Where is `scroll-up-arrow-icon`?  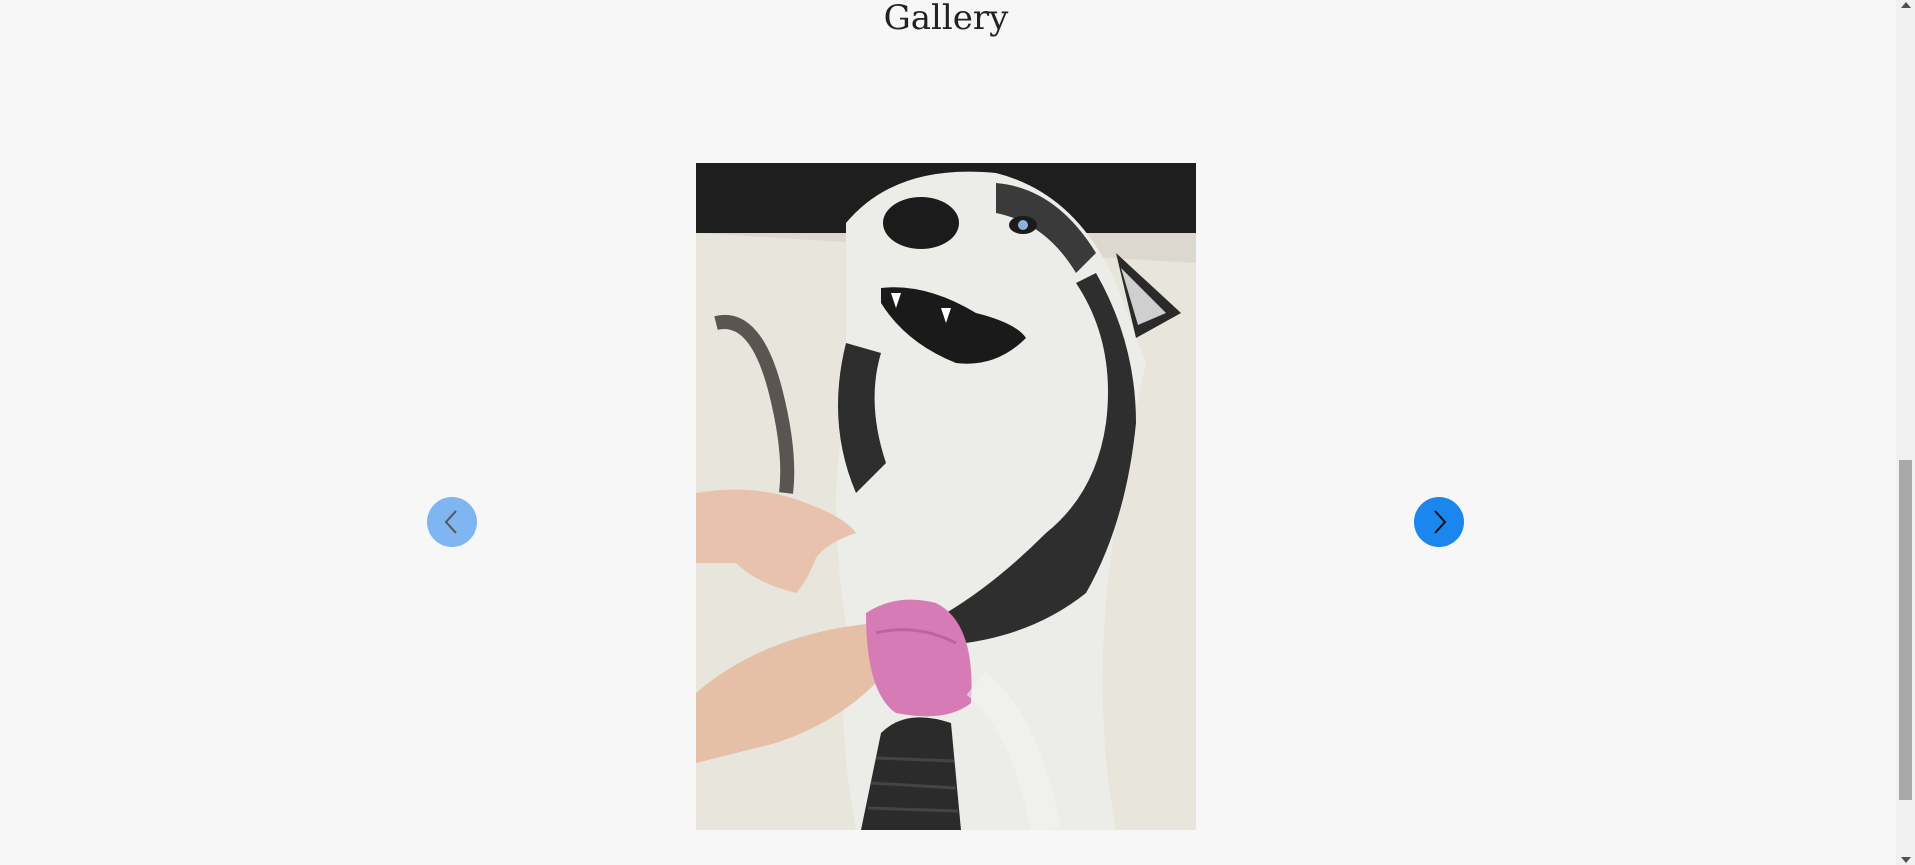 scroll-up-arrow-icon is located at coordinates (1906, 5).